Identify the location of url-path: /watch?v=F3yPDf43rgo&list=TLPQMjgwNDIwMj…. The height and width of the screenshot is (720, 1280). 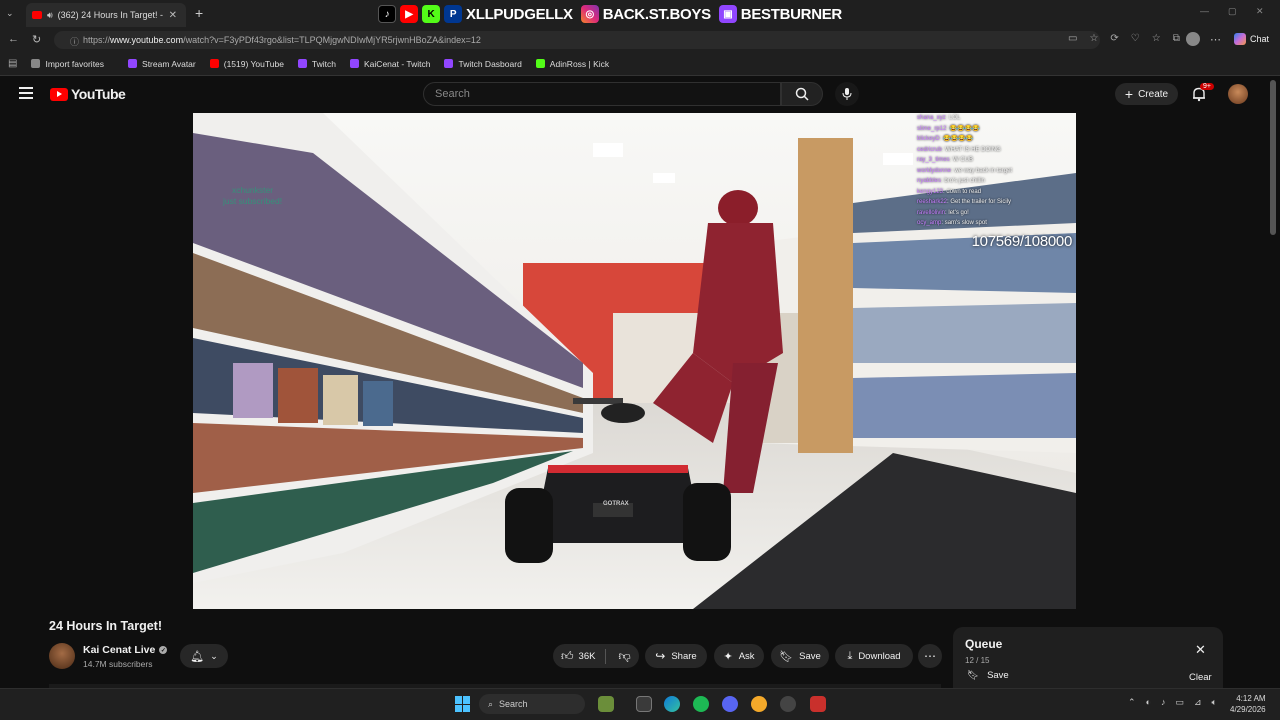
(332, 40).